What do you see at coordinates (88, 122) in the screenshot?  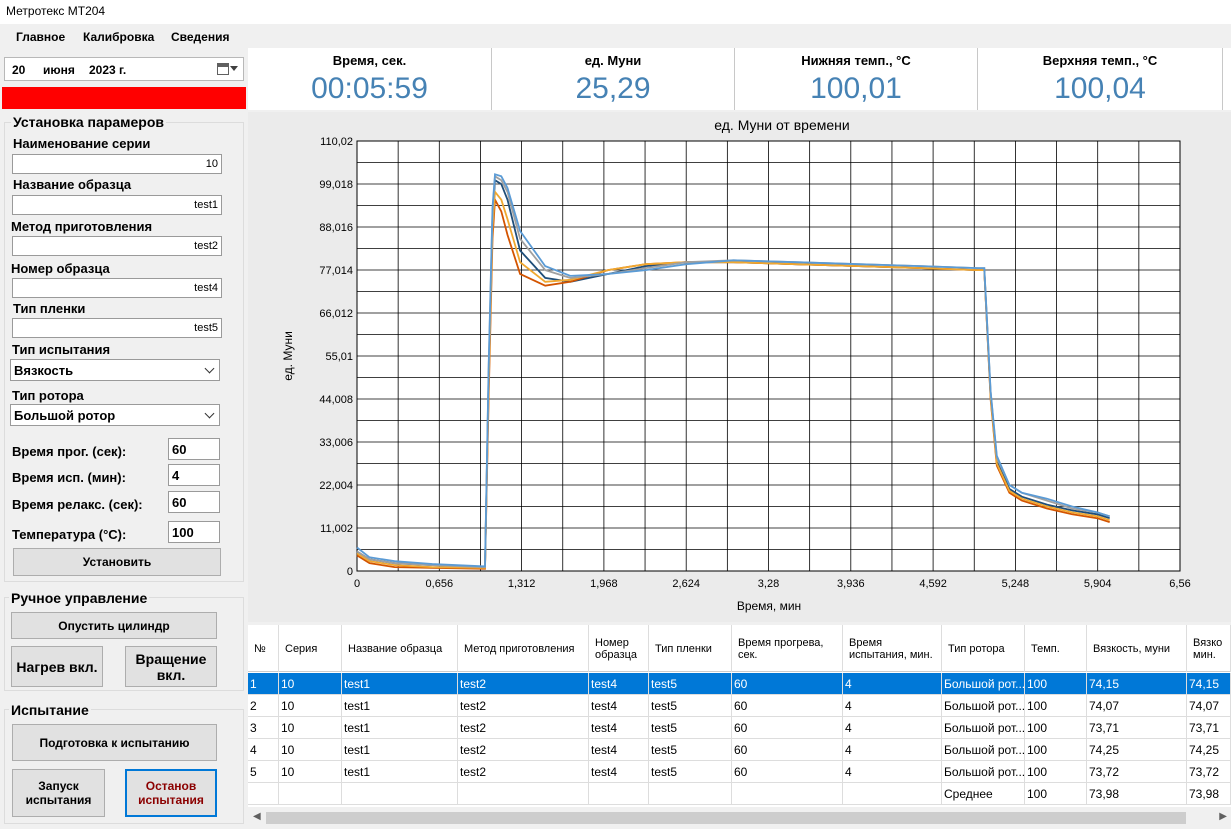 I see `settings-title: Установка парамеров` at bounding box center [88, 122].